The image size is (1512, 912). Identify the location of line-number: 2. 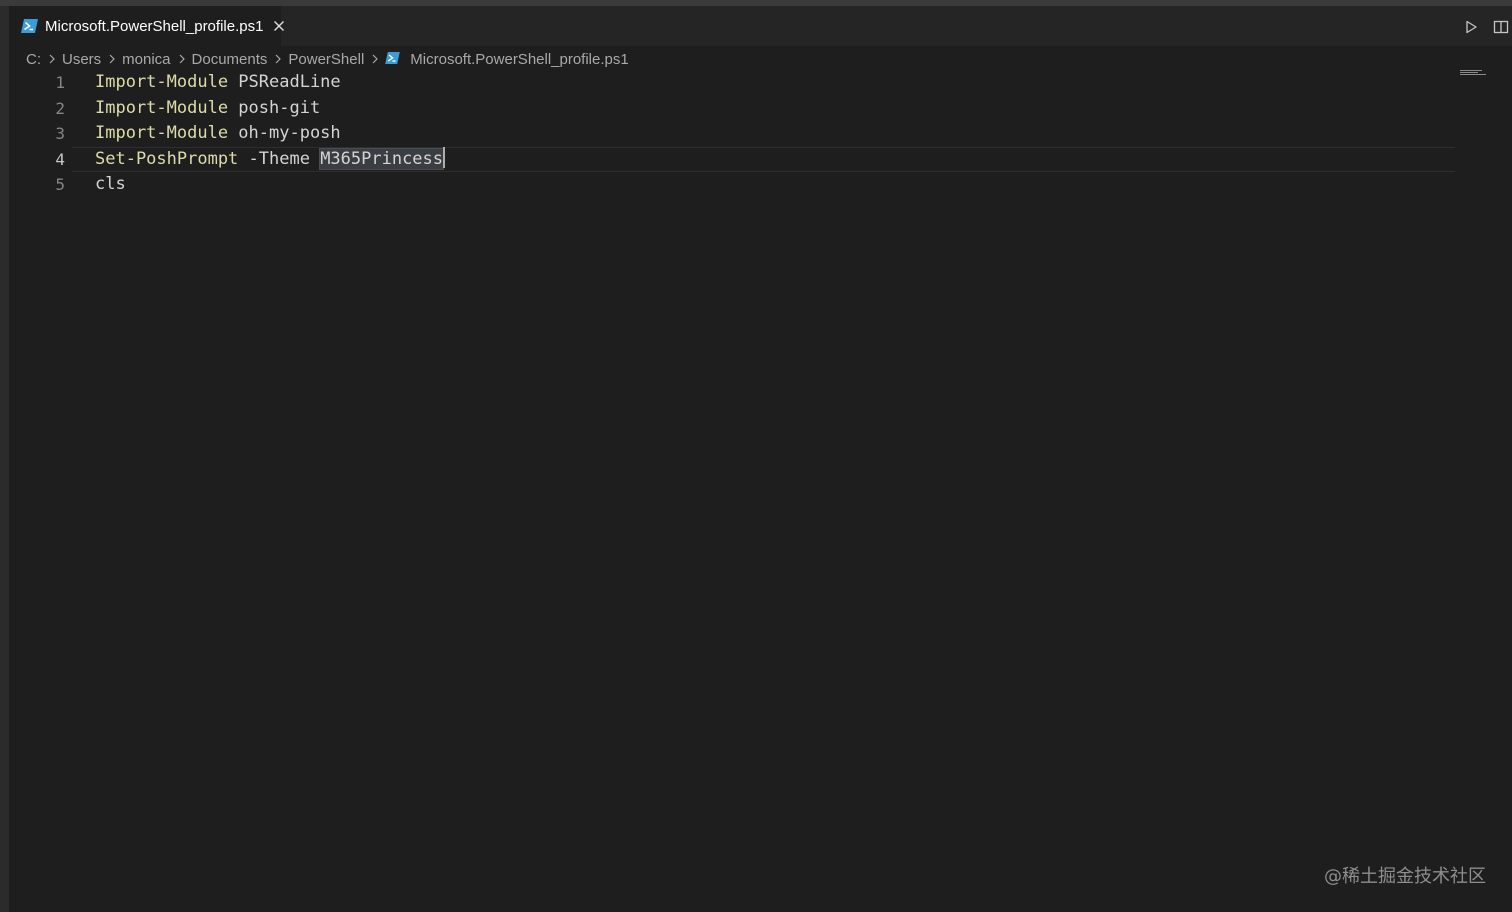
(60, 108).